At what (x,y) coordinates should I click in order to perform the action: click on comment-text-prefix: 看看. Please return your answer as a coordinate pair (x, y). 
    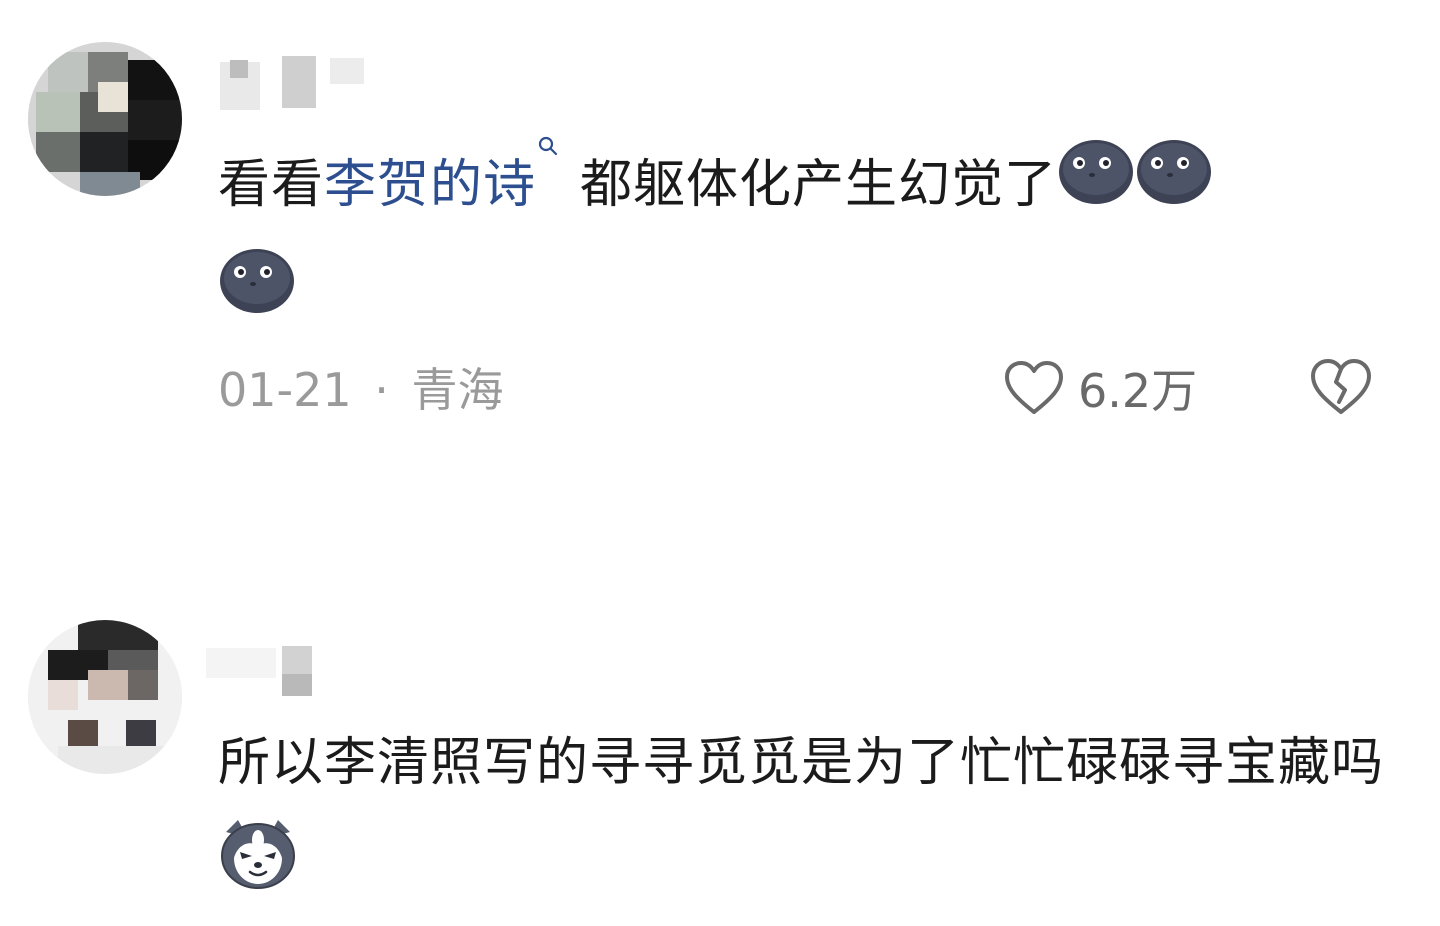
    Looking at the image, I should click on (271, 185).